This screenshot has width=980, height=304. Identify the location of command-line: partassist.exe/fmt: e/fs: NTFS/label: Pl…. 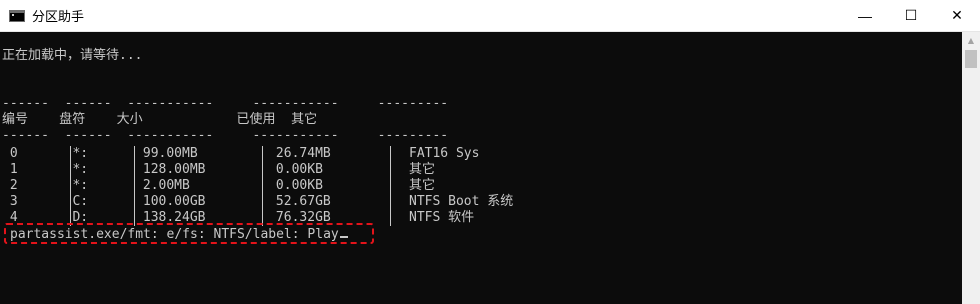
(179, 235).